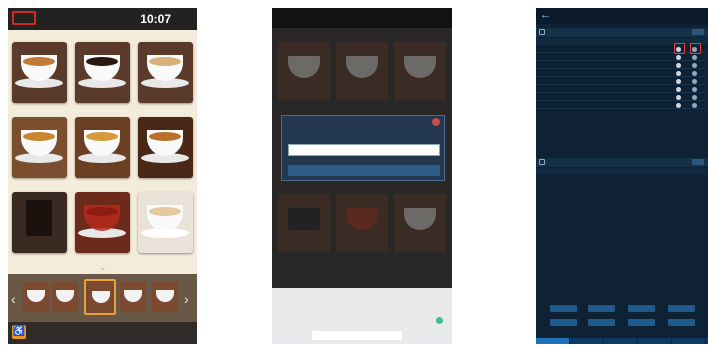 Image resolution: width=708 pixels, height=347 pixels. I want to click on warning-icon, so click(542, 162).